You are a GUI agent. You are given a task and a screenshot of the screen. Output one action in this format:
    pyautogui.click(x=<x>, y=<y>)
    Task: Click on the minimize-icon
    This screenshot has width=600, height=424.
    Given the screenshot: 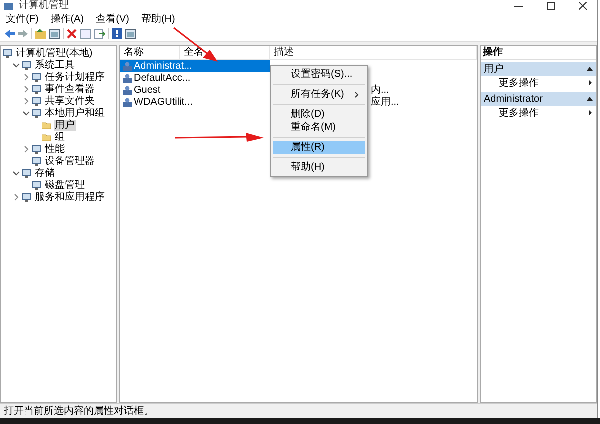 What is the action you would take?
    pyautogui.click(x=518, y=6)
    